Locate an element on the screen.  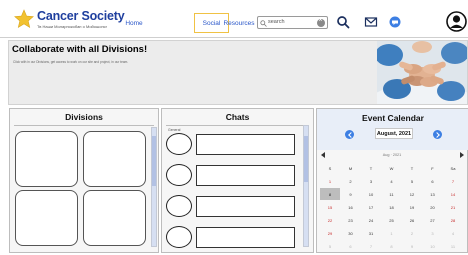
search-placeholder: search is located at coordinates (276, 22).